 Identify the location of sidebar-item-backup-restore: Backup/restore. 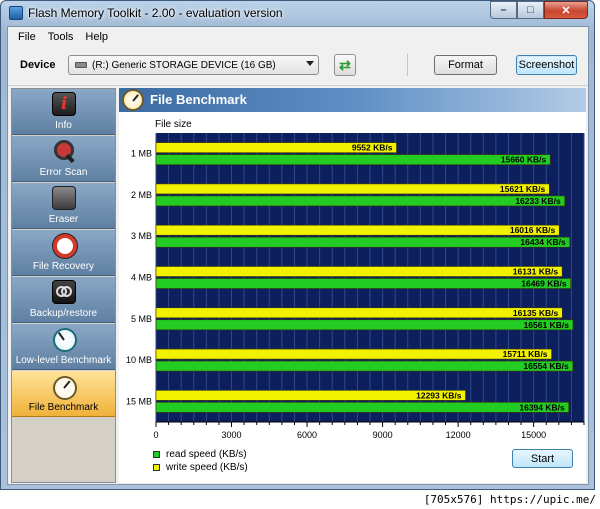
(63, 300).